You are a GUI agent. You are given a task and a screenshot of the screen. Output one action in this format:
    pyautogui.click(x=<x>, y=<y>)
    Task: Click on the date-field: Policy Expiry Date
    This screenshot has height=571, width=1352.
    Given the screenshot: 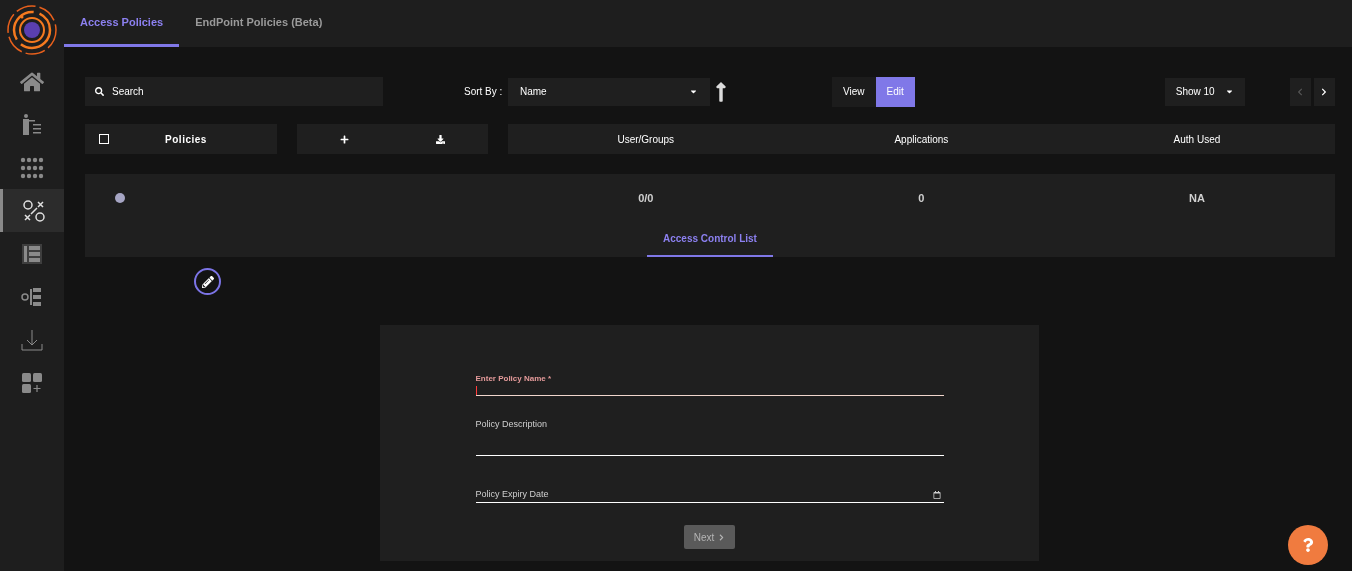 What is the action you would take?
    pyautogui.click(x=709, y=495)
    